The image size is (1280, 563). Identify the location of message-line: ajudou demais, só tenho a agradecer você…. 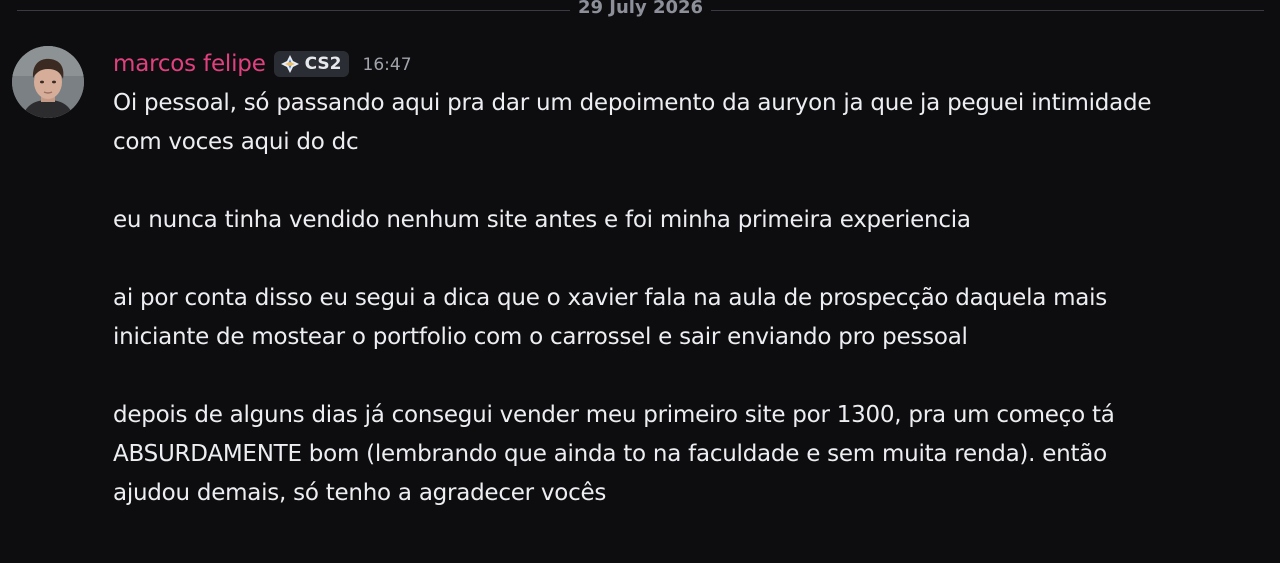
(360, 493).